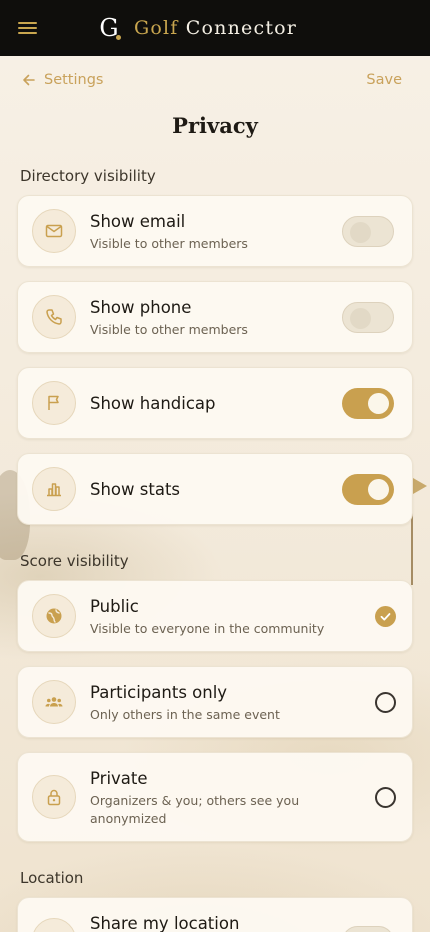  Describe the element at coordinates (368, 231) in the screenshot. I see `show-email-toggle` at that location.